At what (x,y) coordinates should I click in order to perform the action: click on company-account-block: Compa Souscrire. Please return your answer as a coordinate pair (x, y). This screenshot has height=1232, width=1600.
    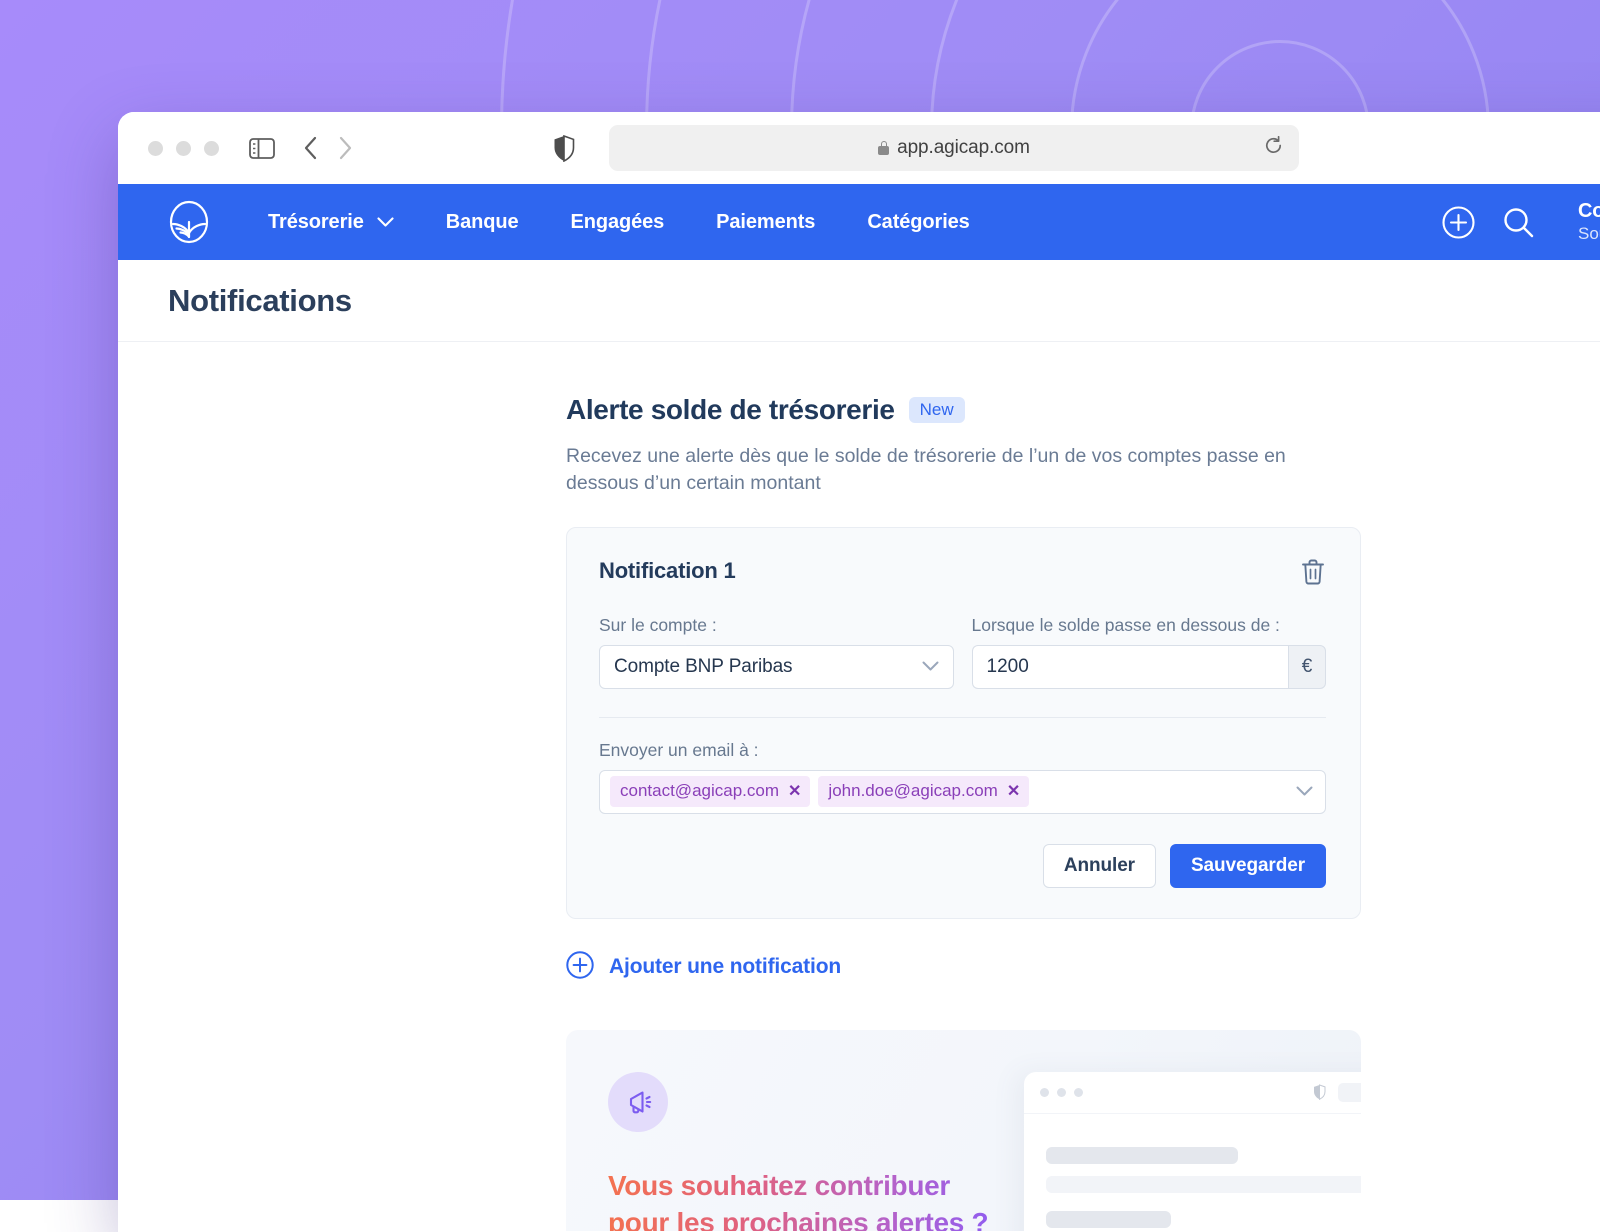
    Looking at the image, I should click on (1589, 221).